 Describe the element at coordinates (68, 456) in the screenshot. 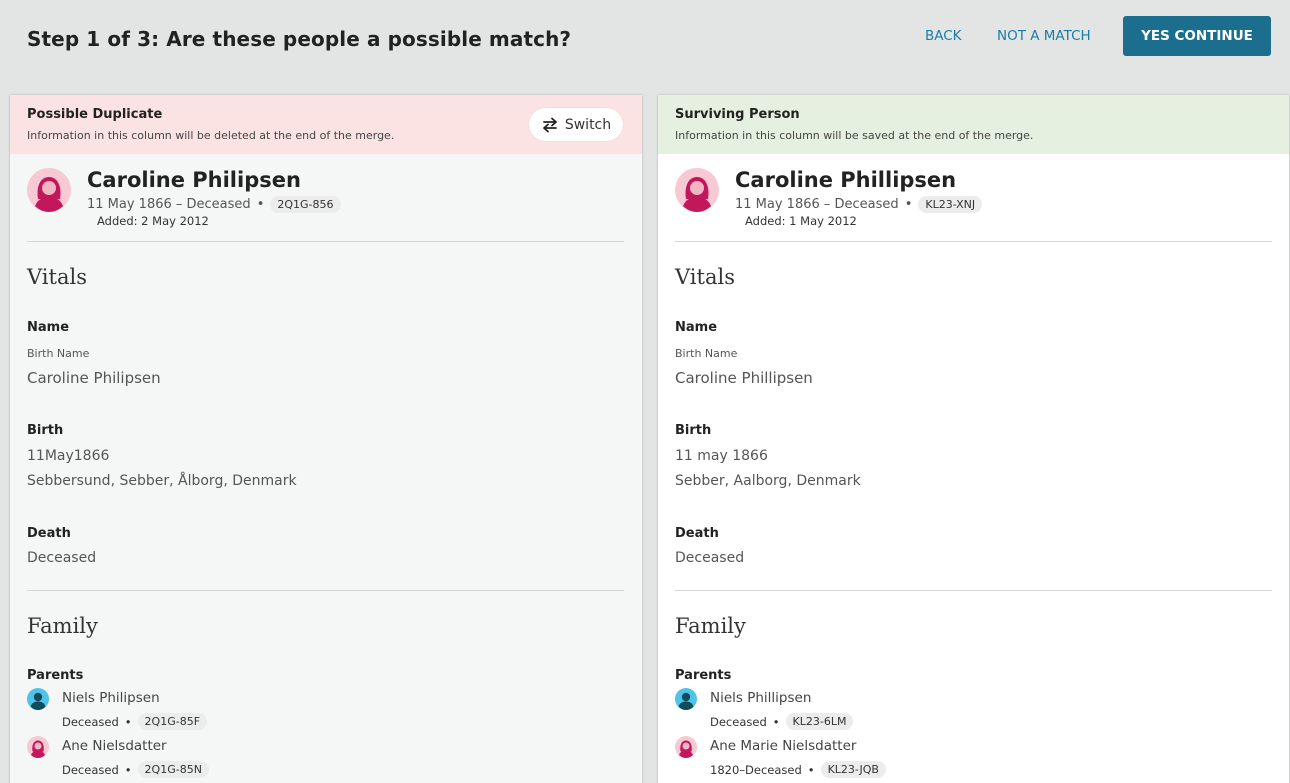

I see `birth-date-value: 11May1866` at that location.